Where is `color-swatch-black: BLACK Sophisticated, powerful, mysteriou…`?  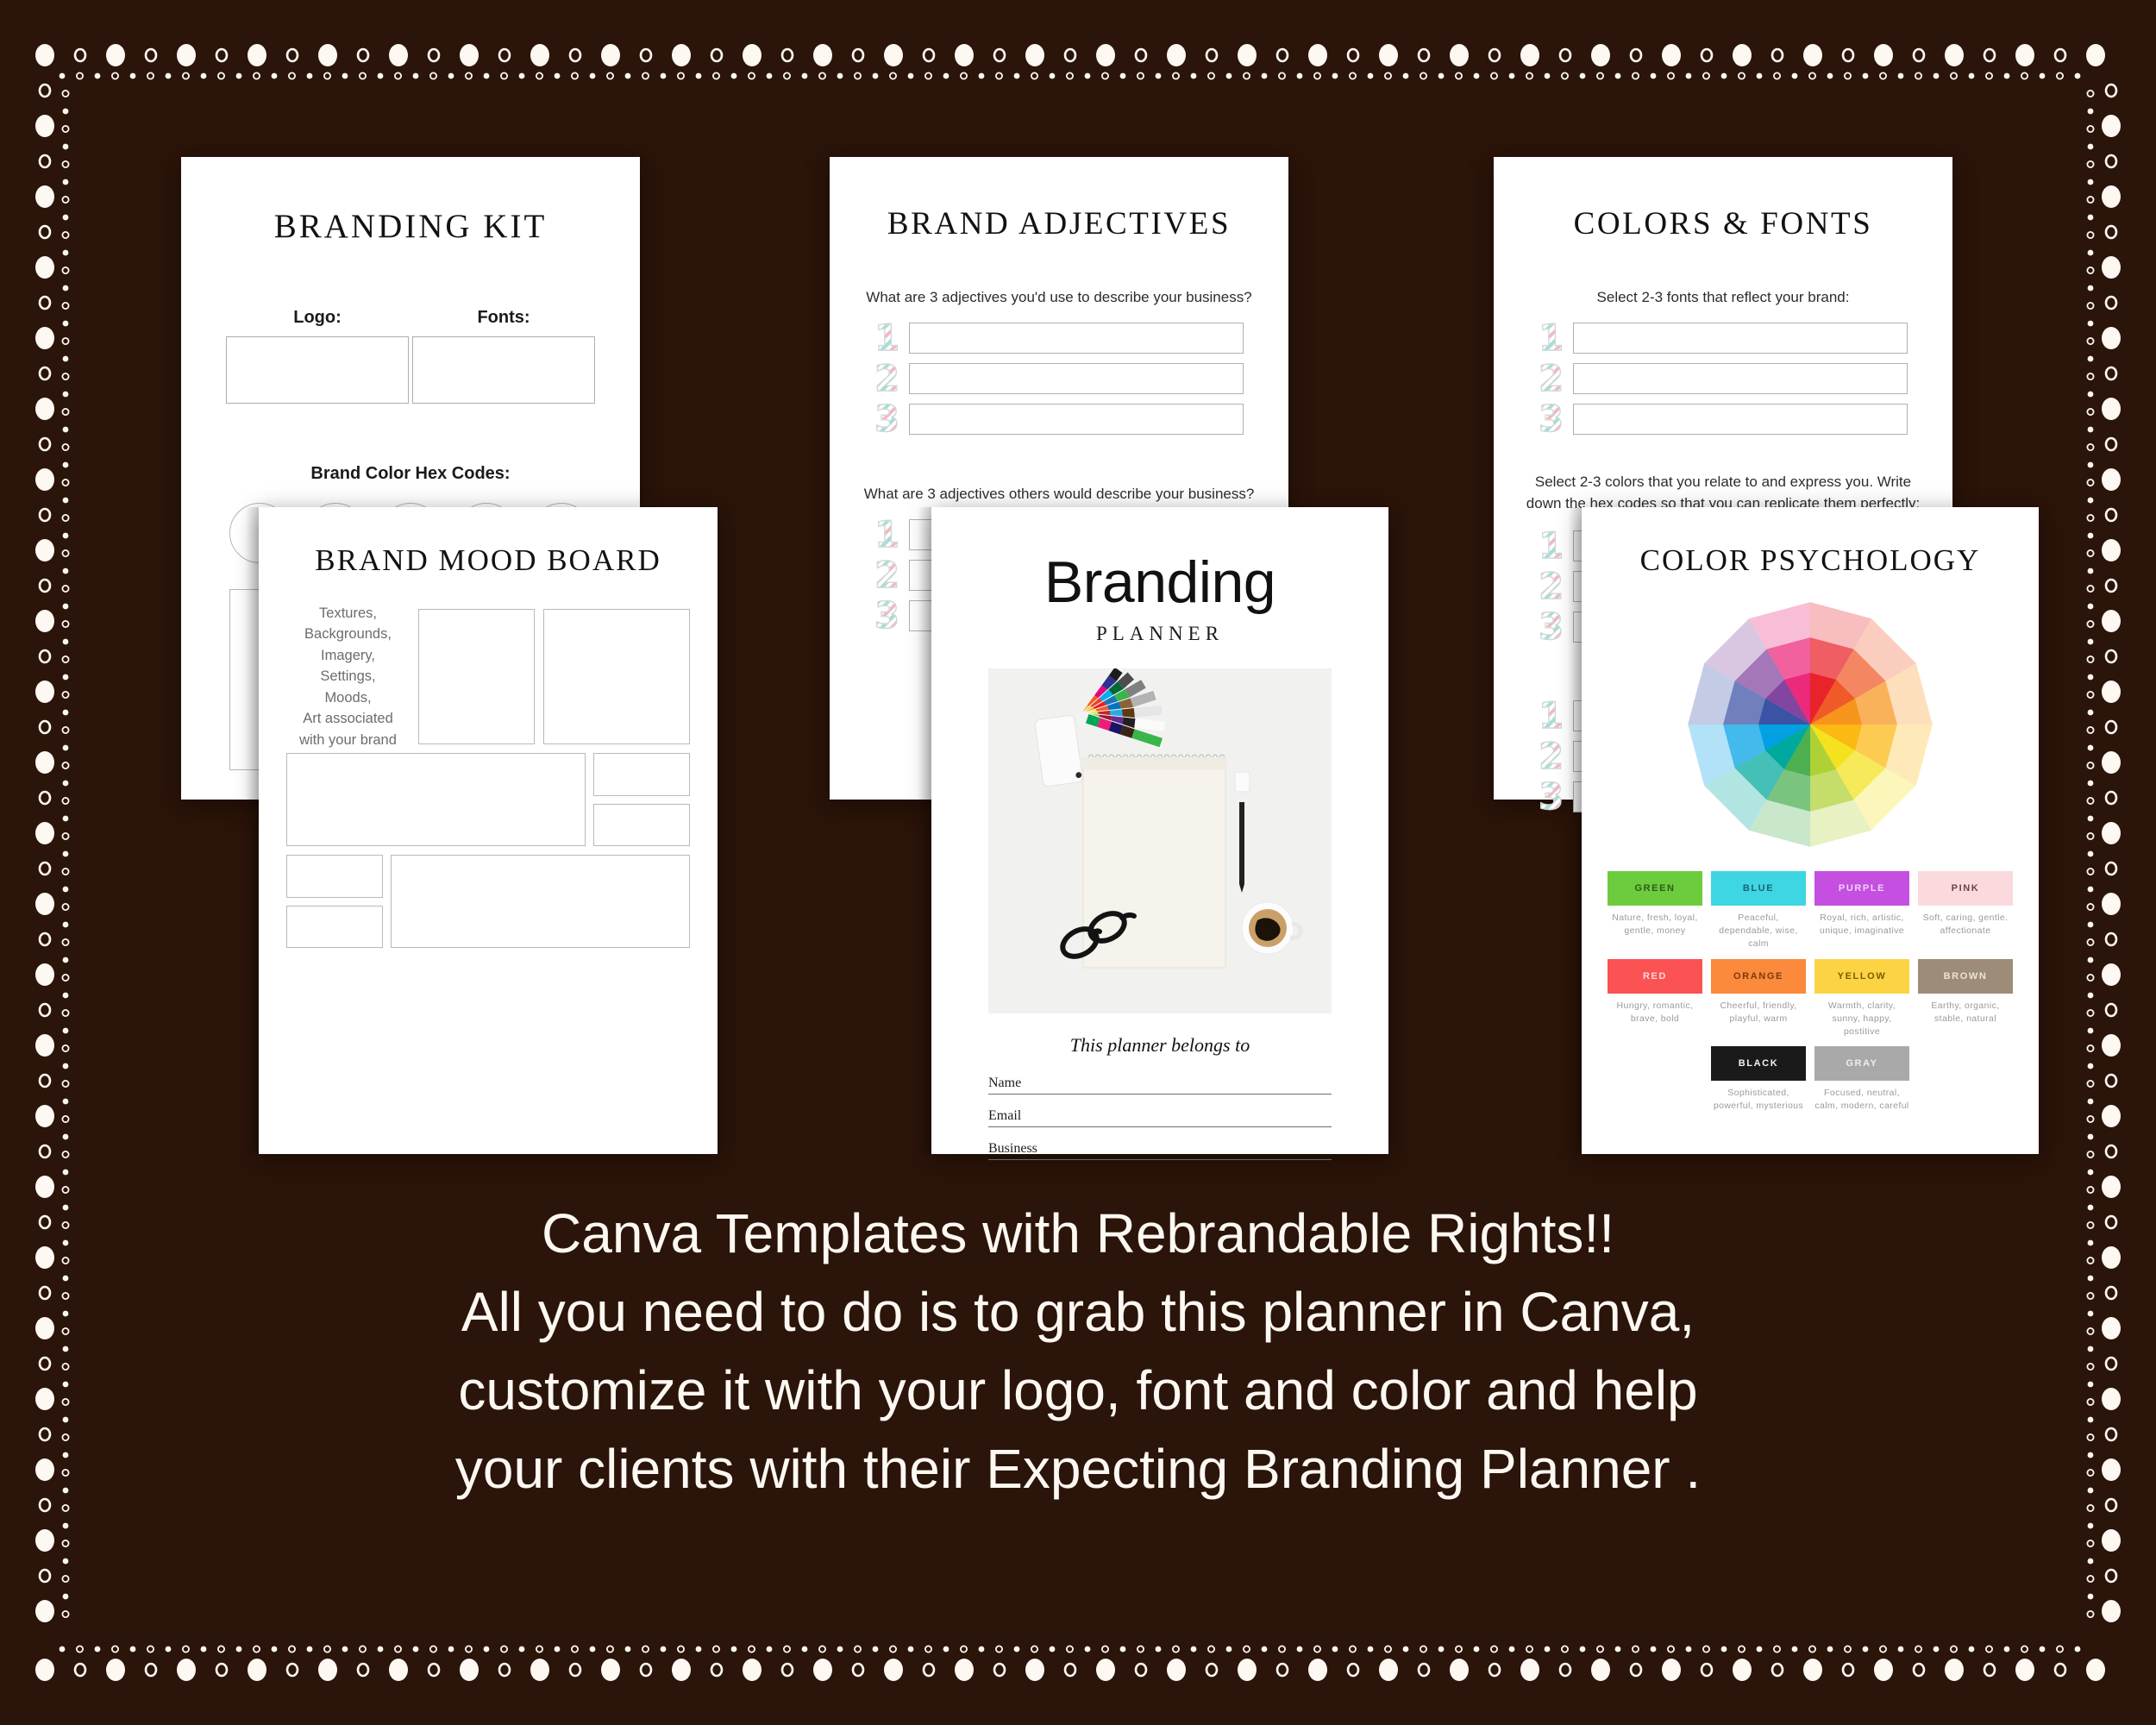
color-swatch-black: BLACK Sophisticated, powerful, mysteriou… is located at coordinates (1758, 1079).